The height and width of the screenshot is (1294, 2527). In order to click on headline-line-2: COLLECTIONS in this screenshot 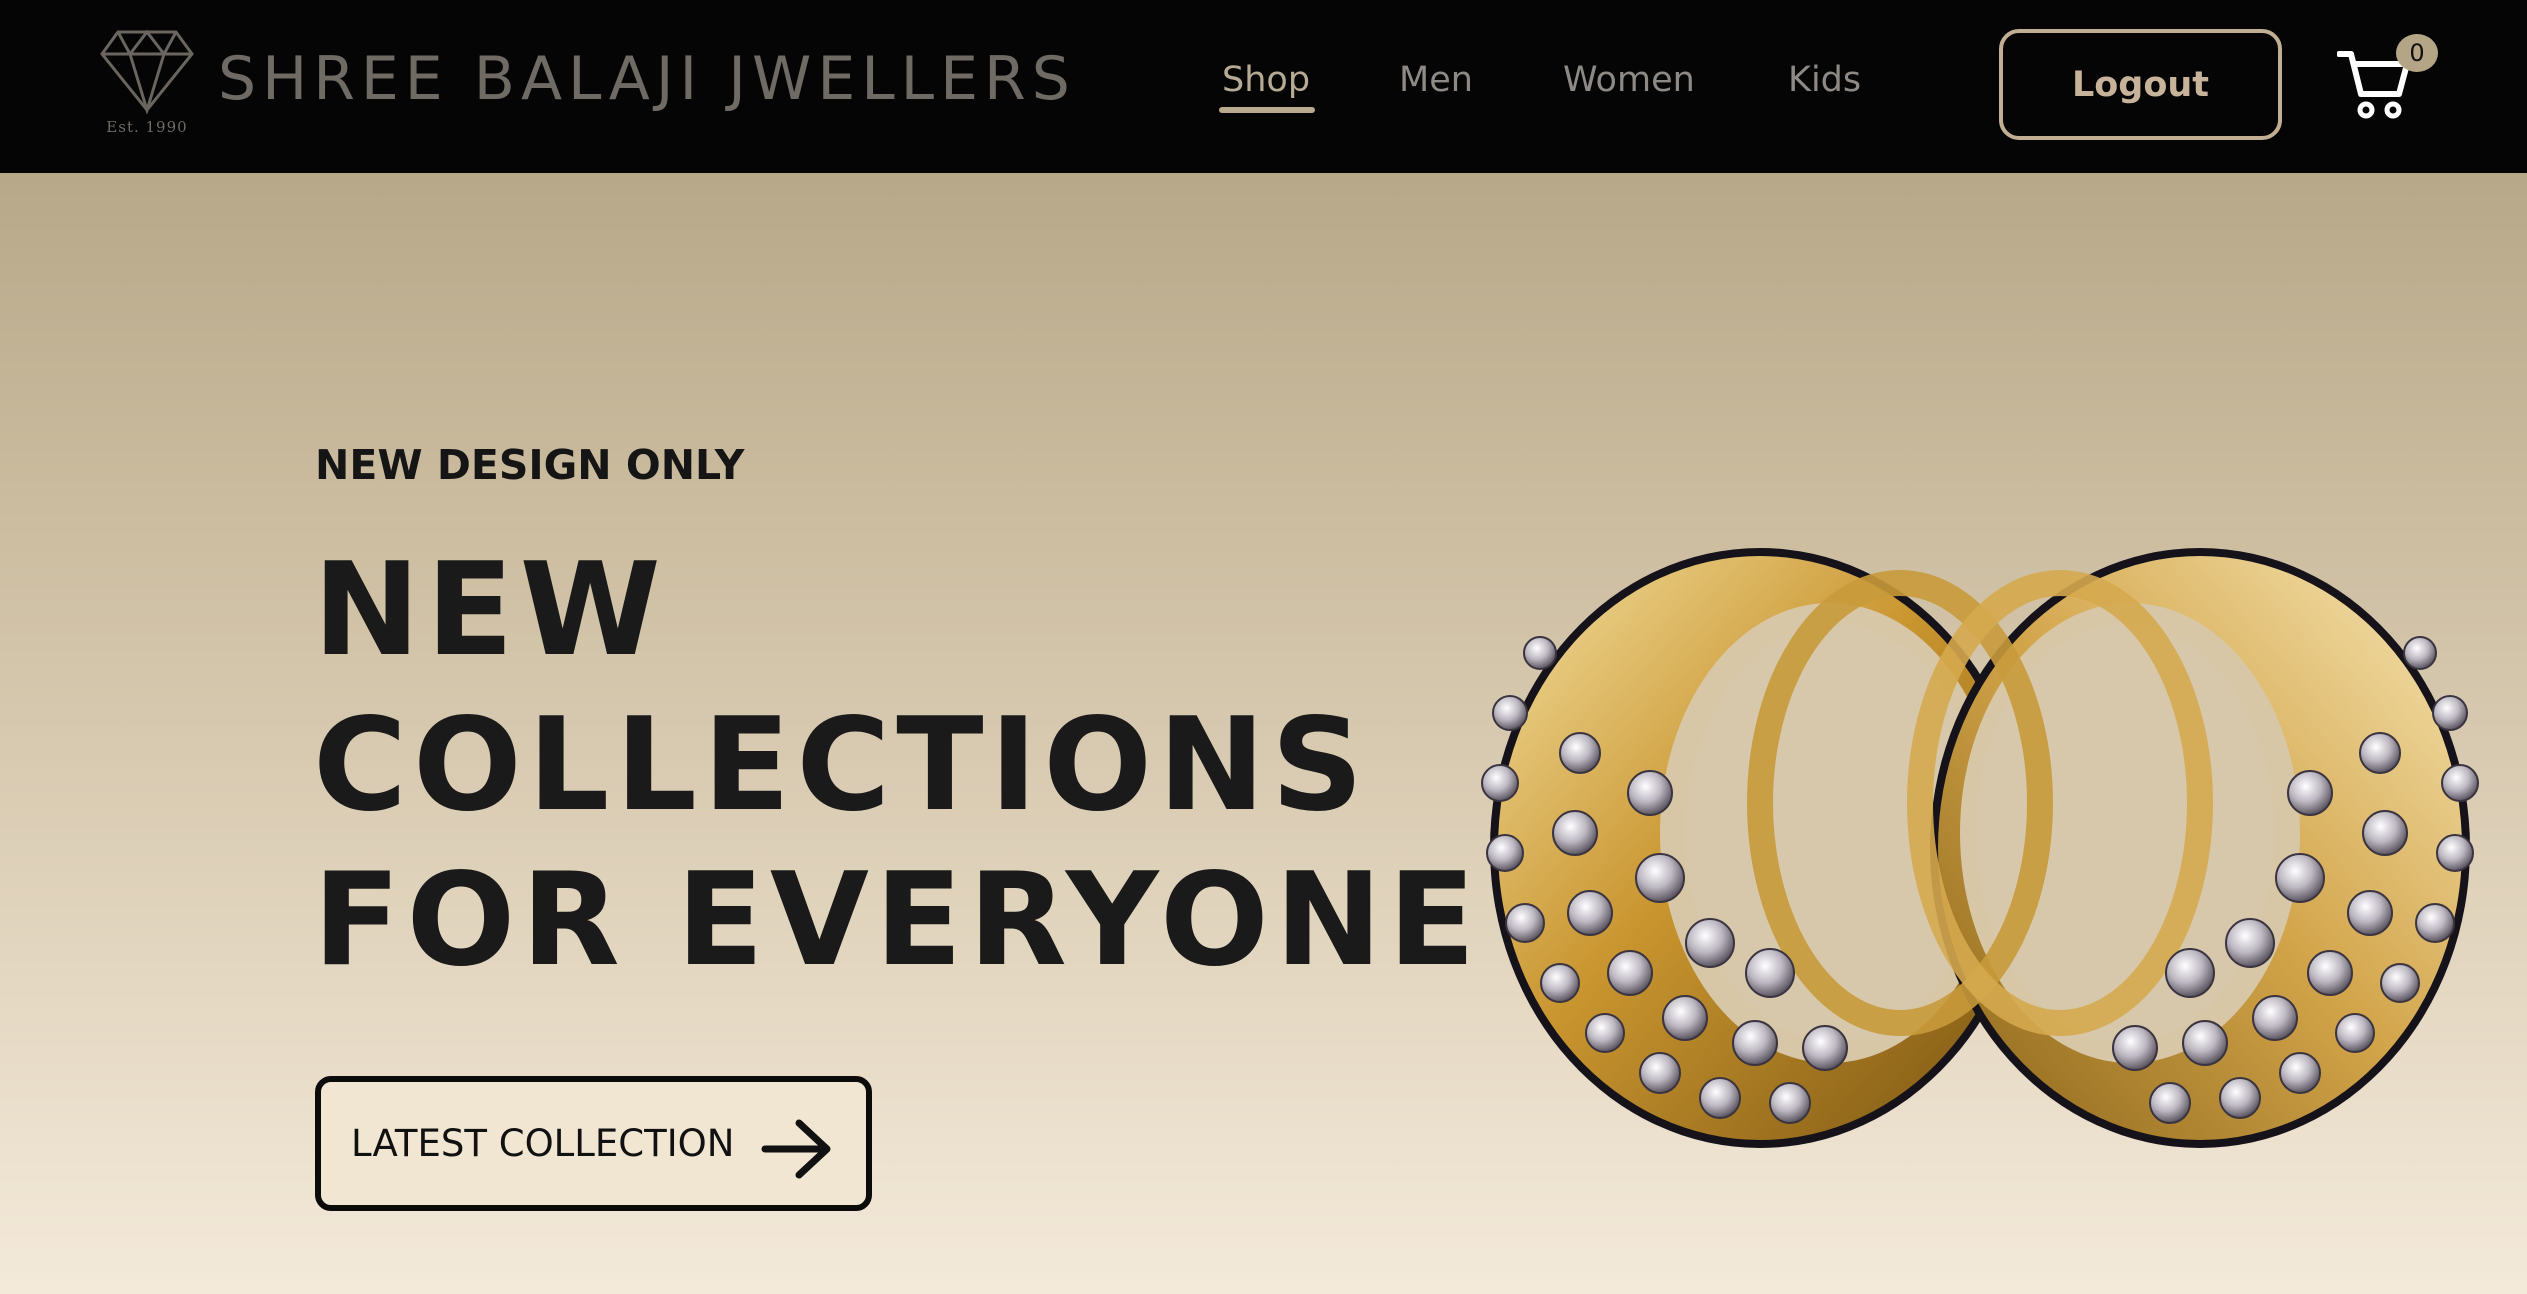, I will do `click(841, 765)`.